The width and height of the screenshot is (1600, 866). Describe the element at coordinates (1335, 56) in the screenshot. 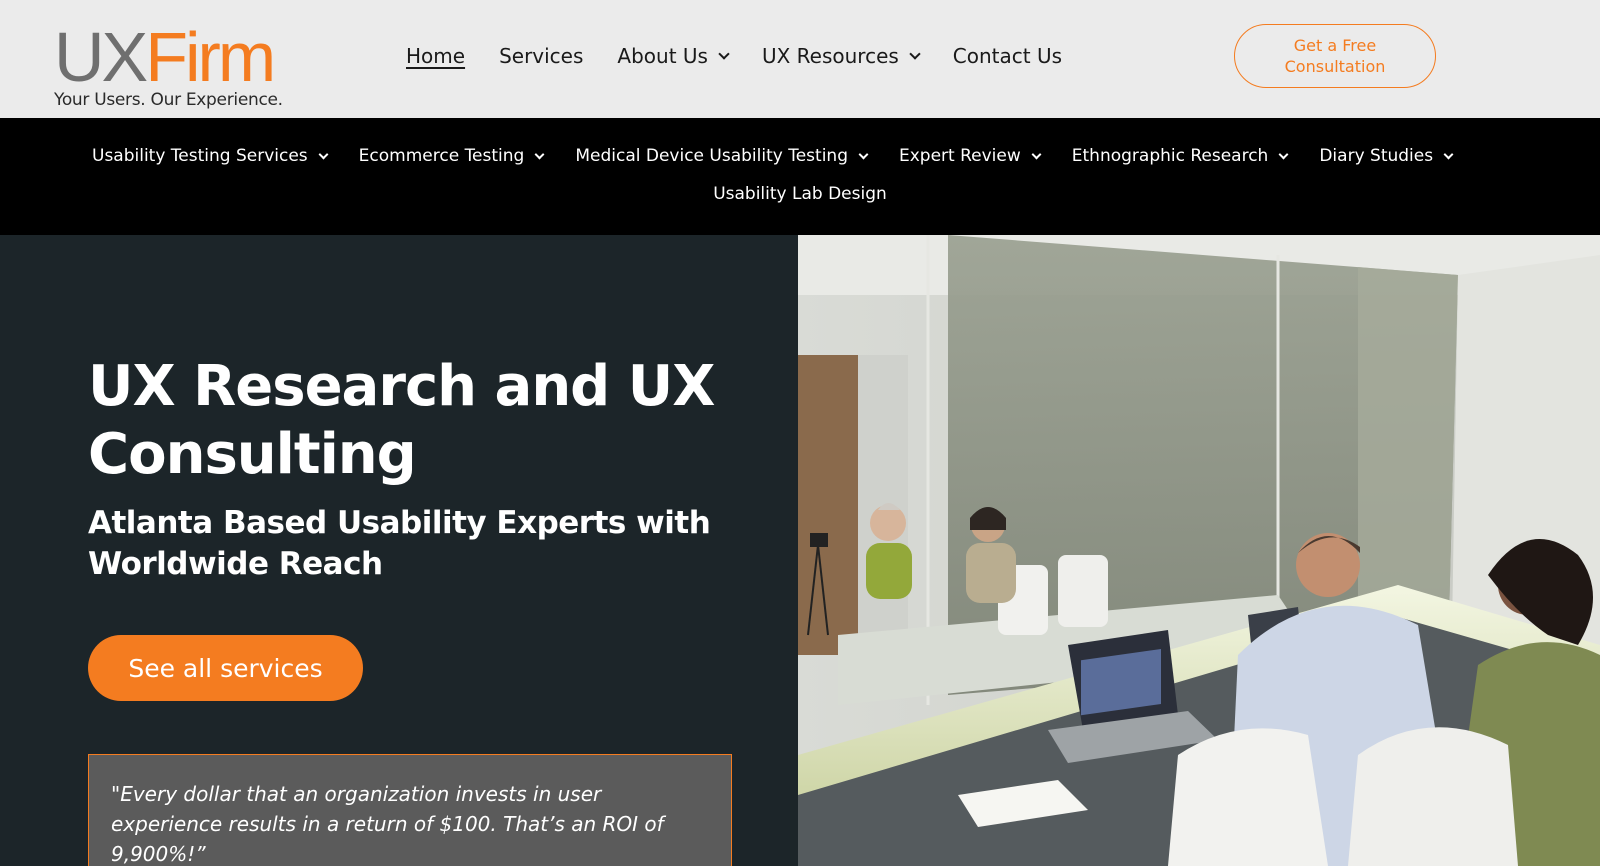

I see `free-consultation-button: Get a Free Consultation` at that location.